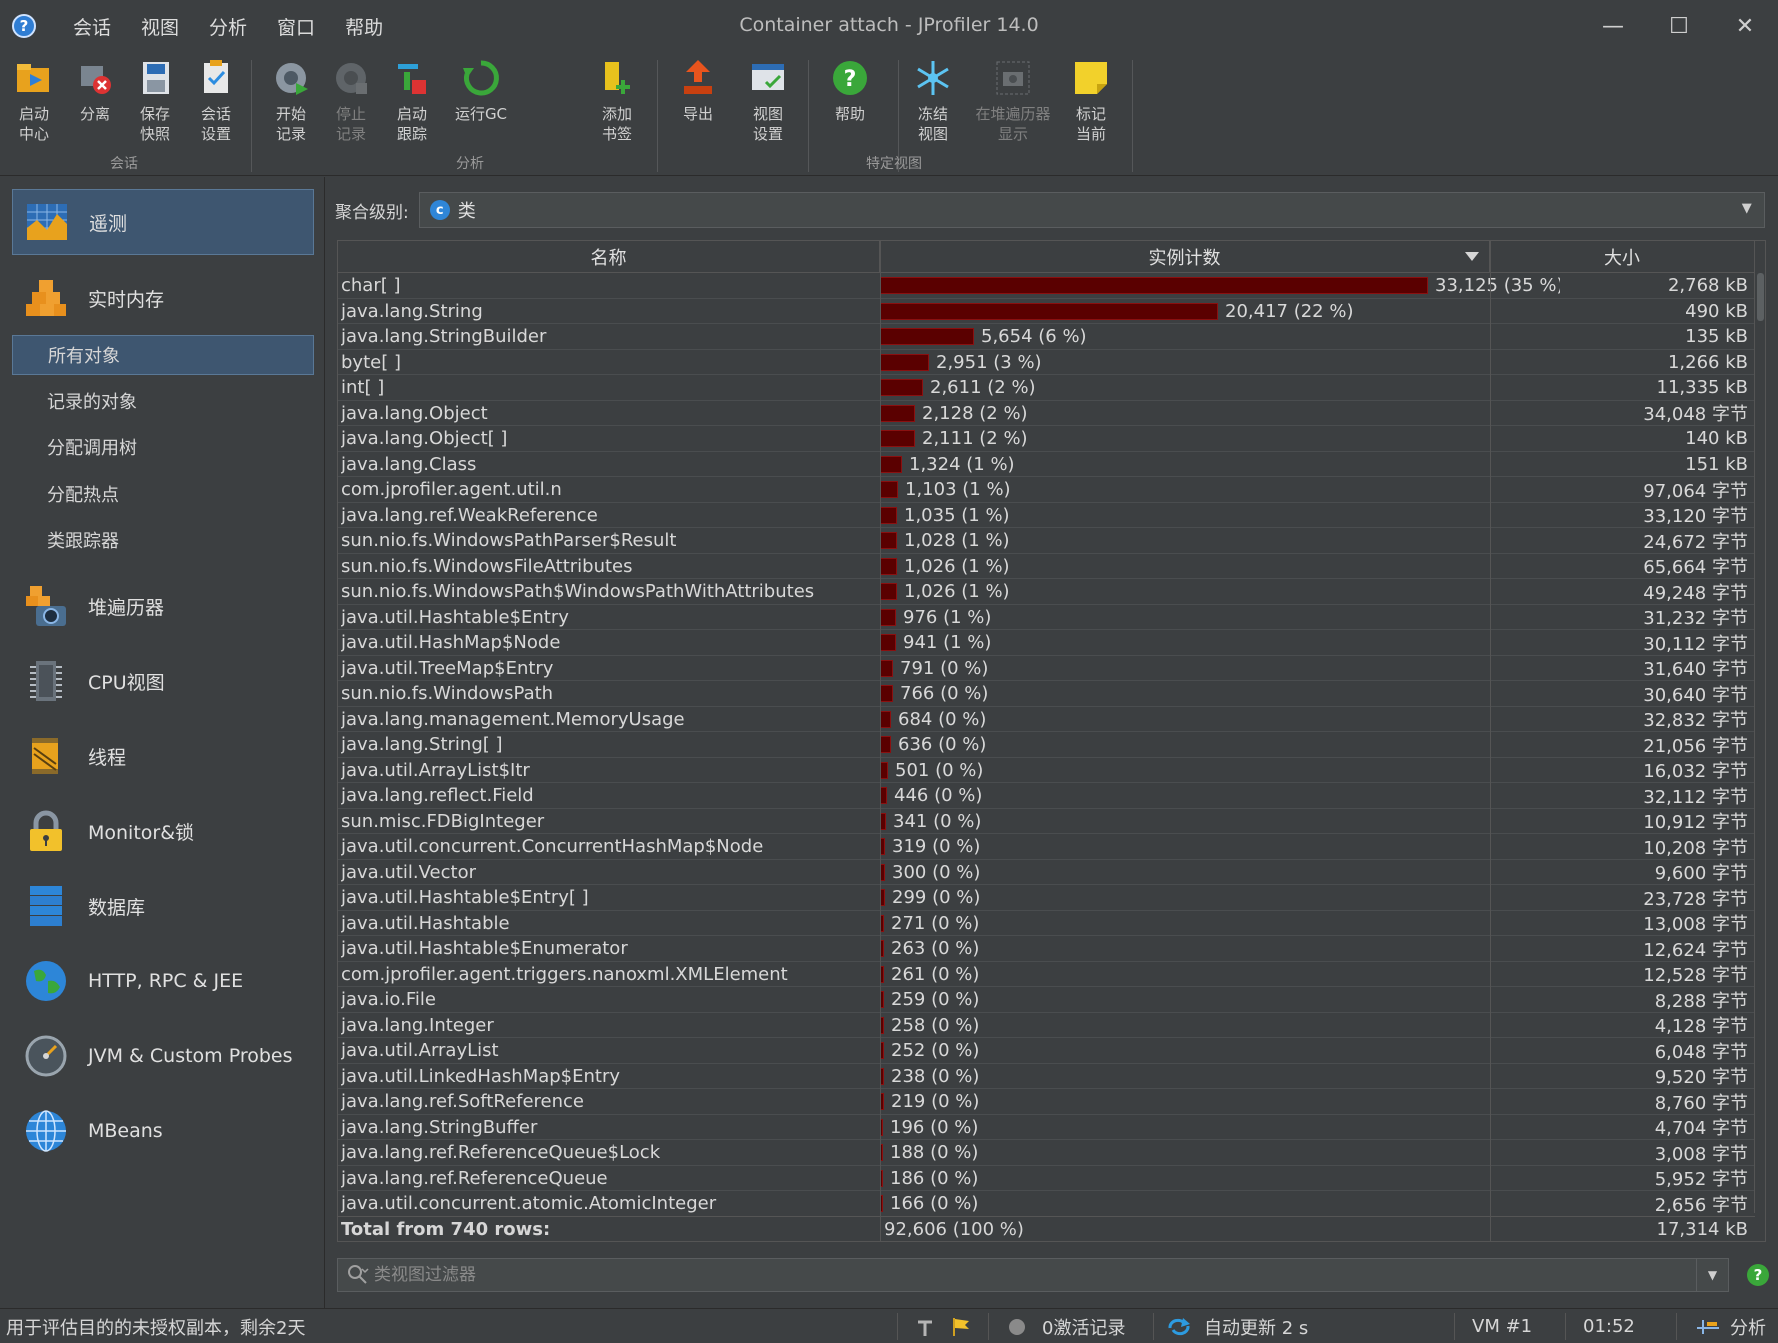 Image resolution: width=1778 pixels, height=1343 pixels. I want to click on filter-help-icon: ?, so click(1758, 1275).